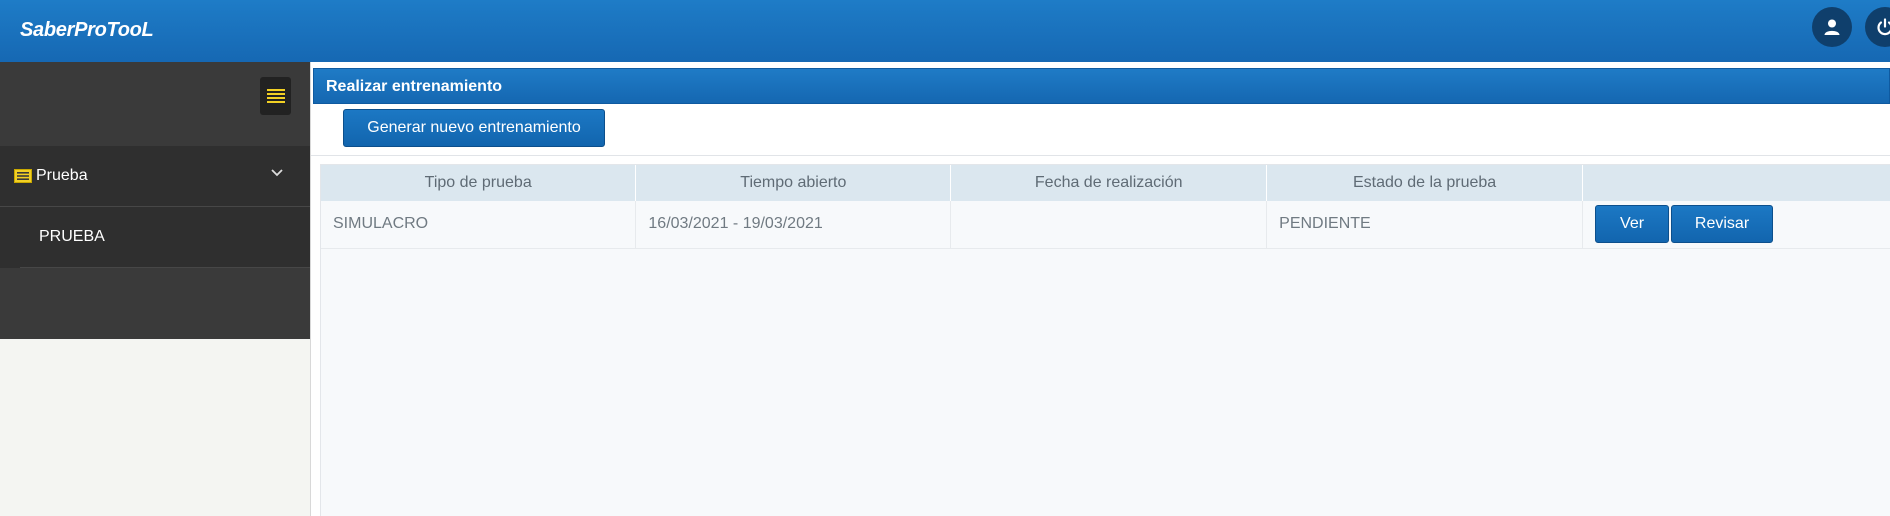 Image resolution: width=1890 pixels, height=516 pixels. What do you see at coordinates (479, 183) in the screenshot?
I see `column-header-tipo: Tipo de prueba` at bounding box center [479, 183].